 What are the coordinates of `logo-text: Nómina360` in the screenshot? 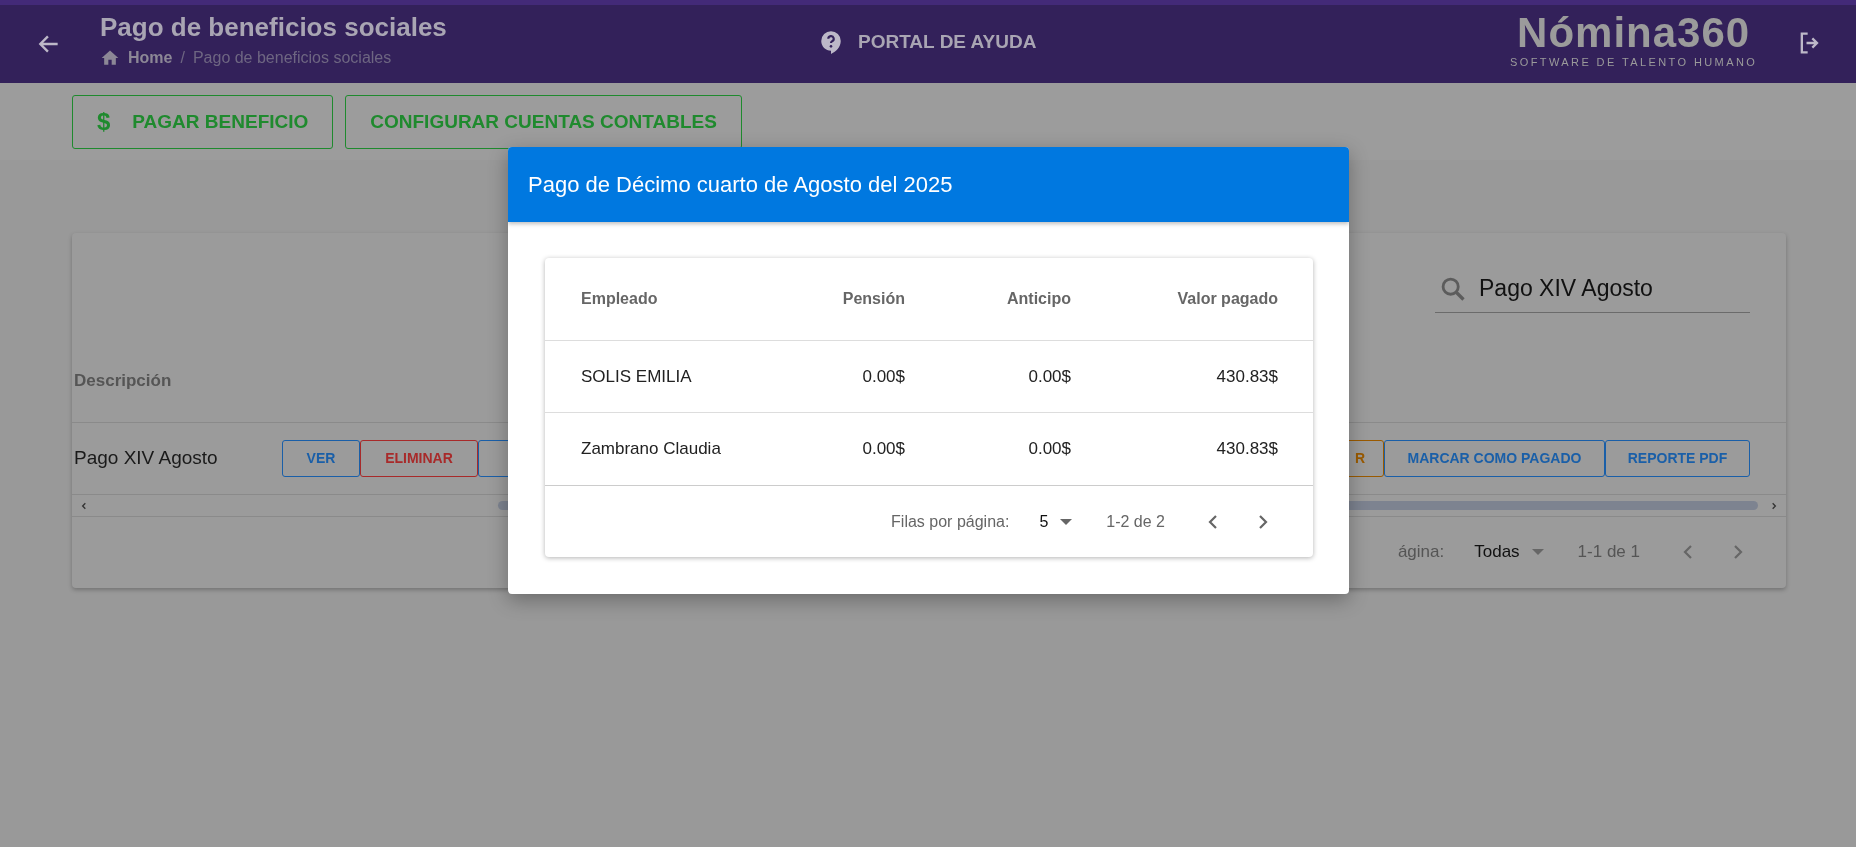 It's located at (1634, 33).